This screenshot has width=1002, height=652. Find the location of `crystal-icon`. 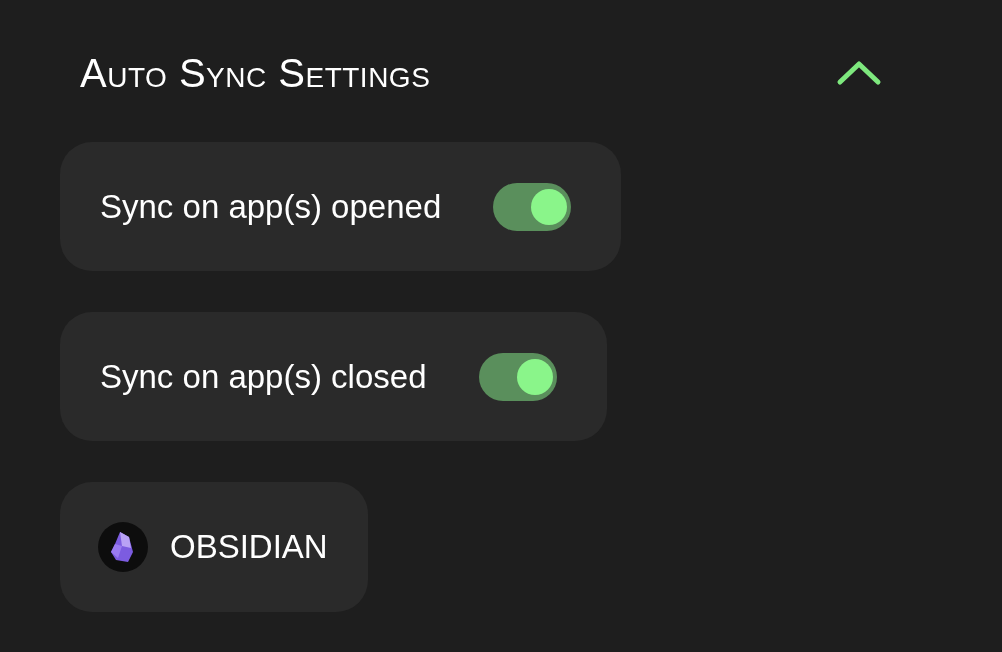

crystal-icon is located at coordinates (123, 547).